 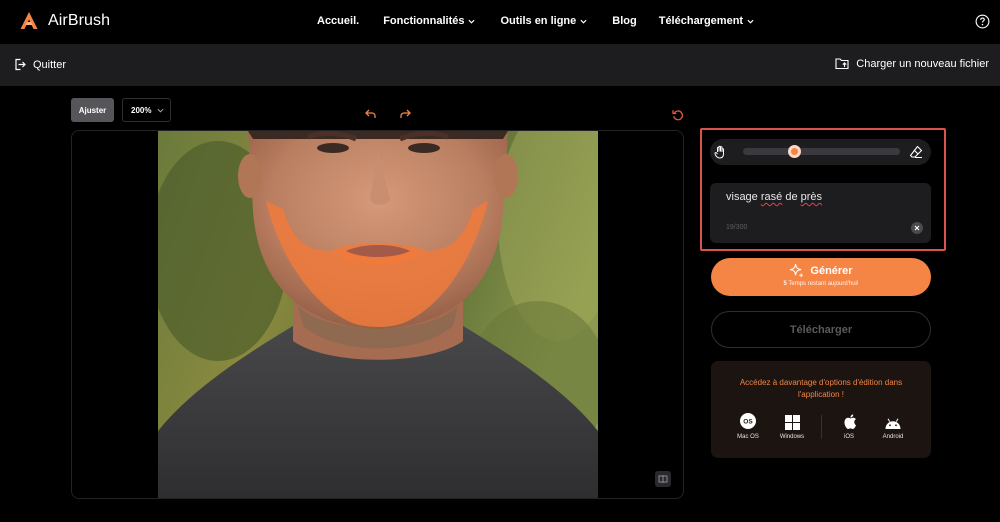 What do you see at coordinates (424, 21) in the screenshot?
I see `nav-fonctionnalites-label: Fonctionnalités` at bounding box center [424, 21].